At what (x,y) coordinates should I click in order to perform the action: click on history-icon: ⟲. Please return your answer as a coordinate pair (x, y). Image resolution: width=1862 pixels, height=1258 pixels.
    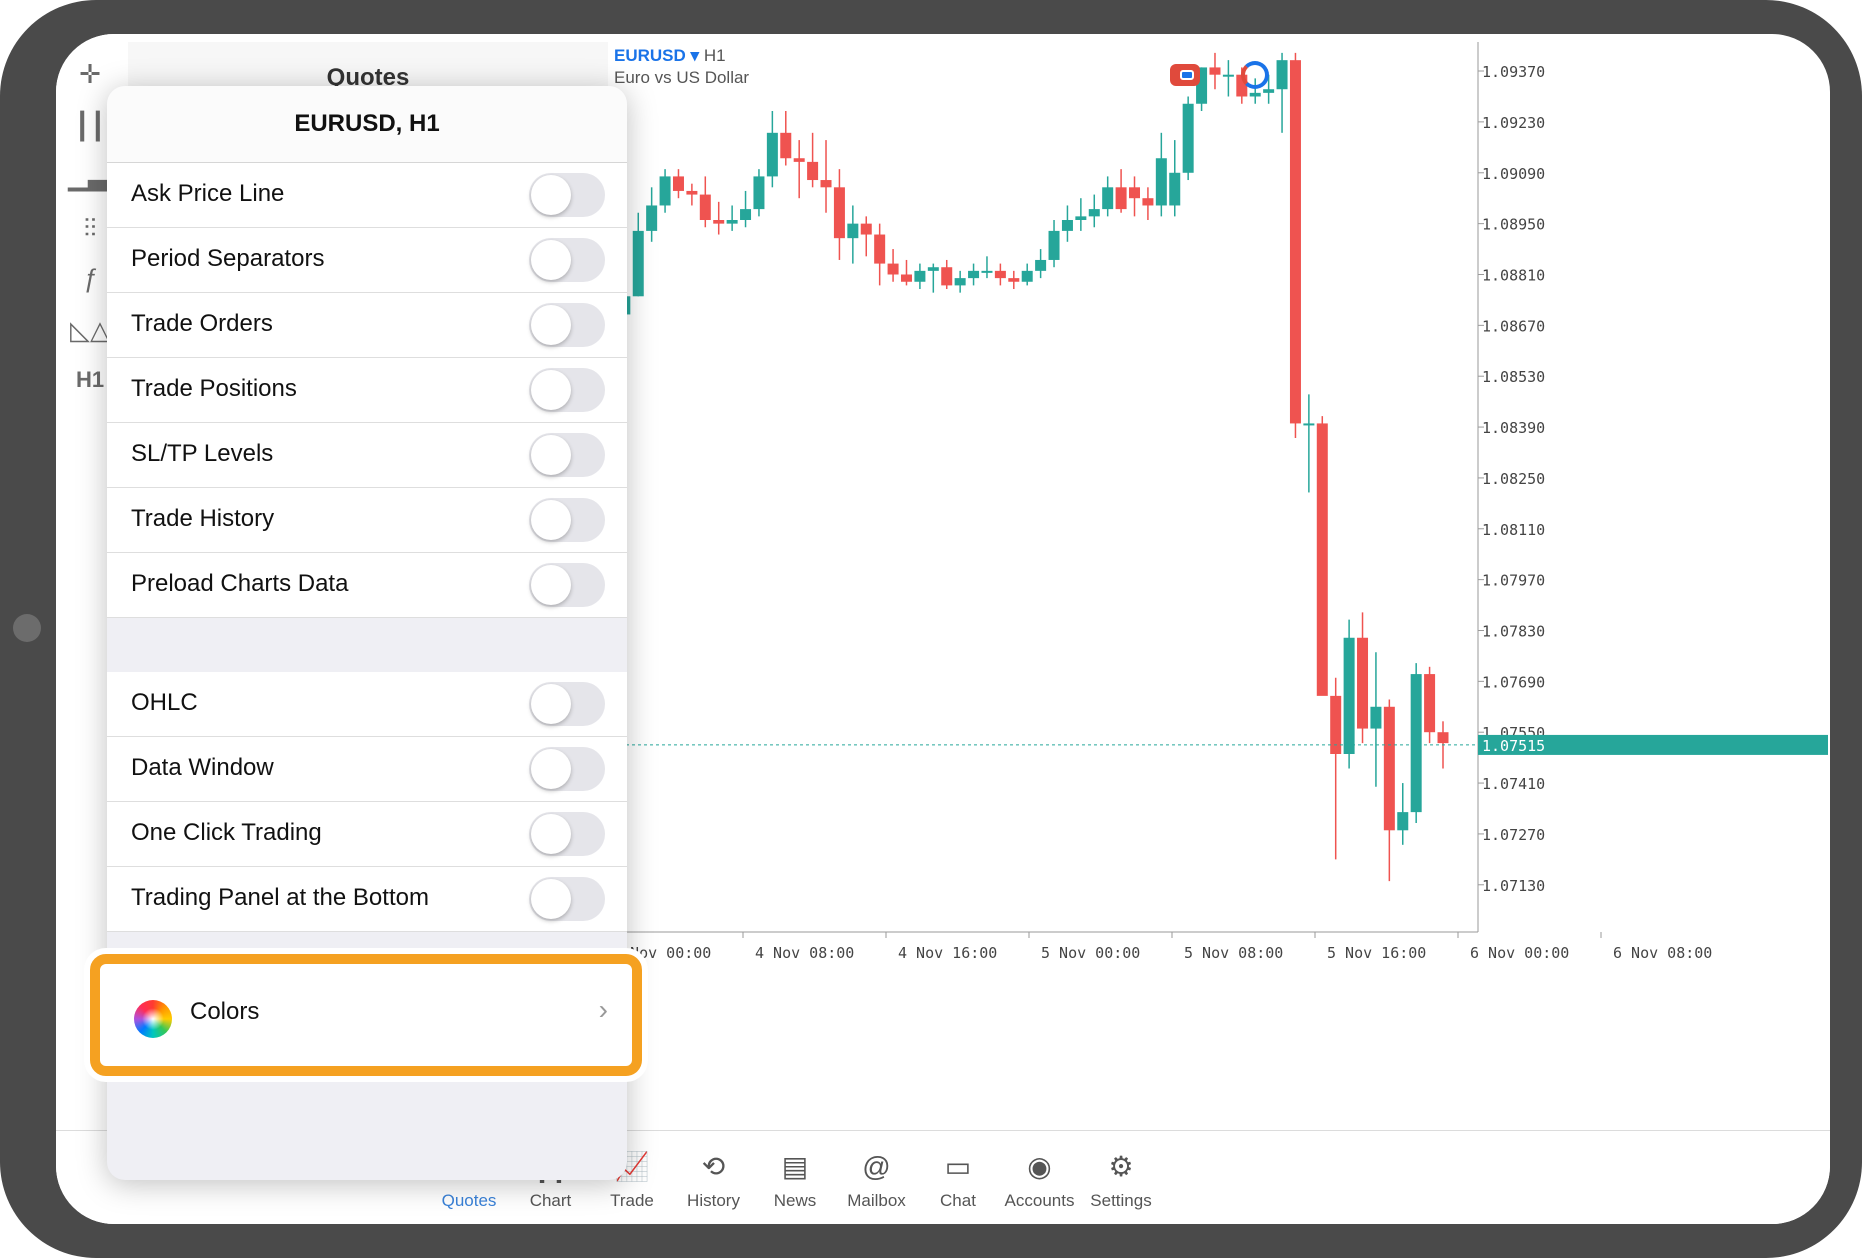
    Looking at the image, I should click on (713, 1166).